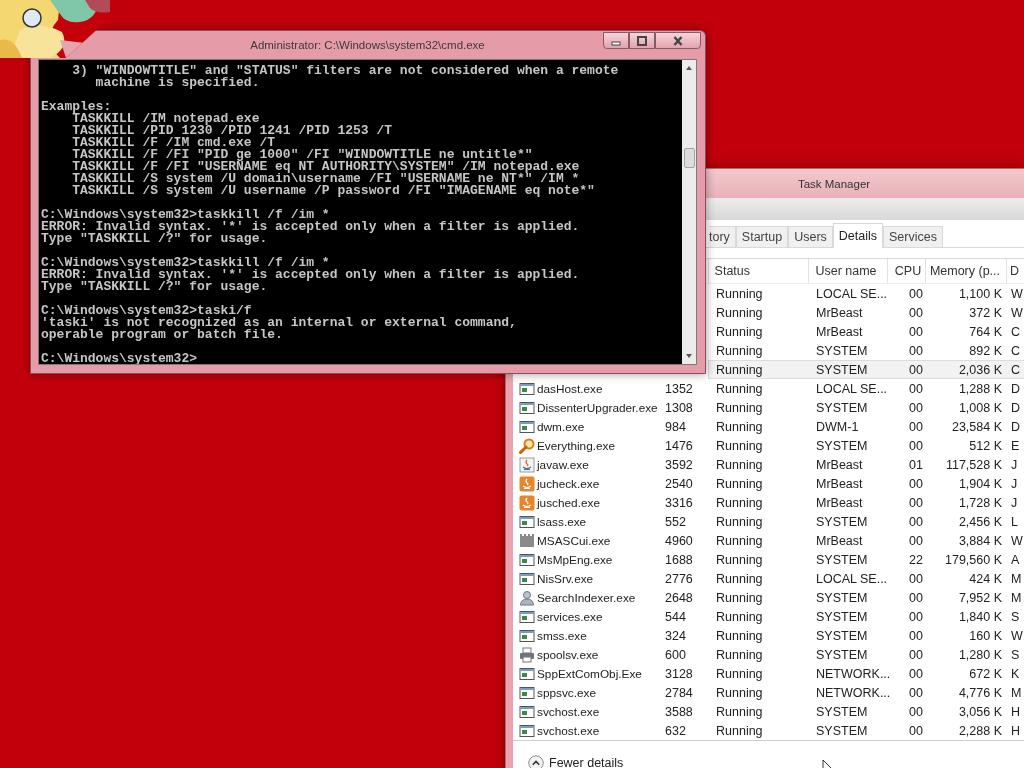 This screenshot has width=1024, height=768. I want to click on table-cell: SppExtComObj.Exe, so click(589, 673).